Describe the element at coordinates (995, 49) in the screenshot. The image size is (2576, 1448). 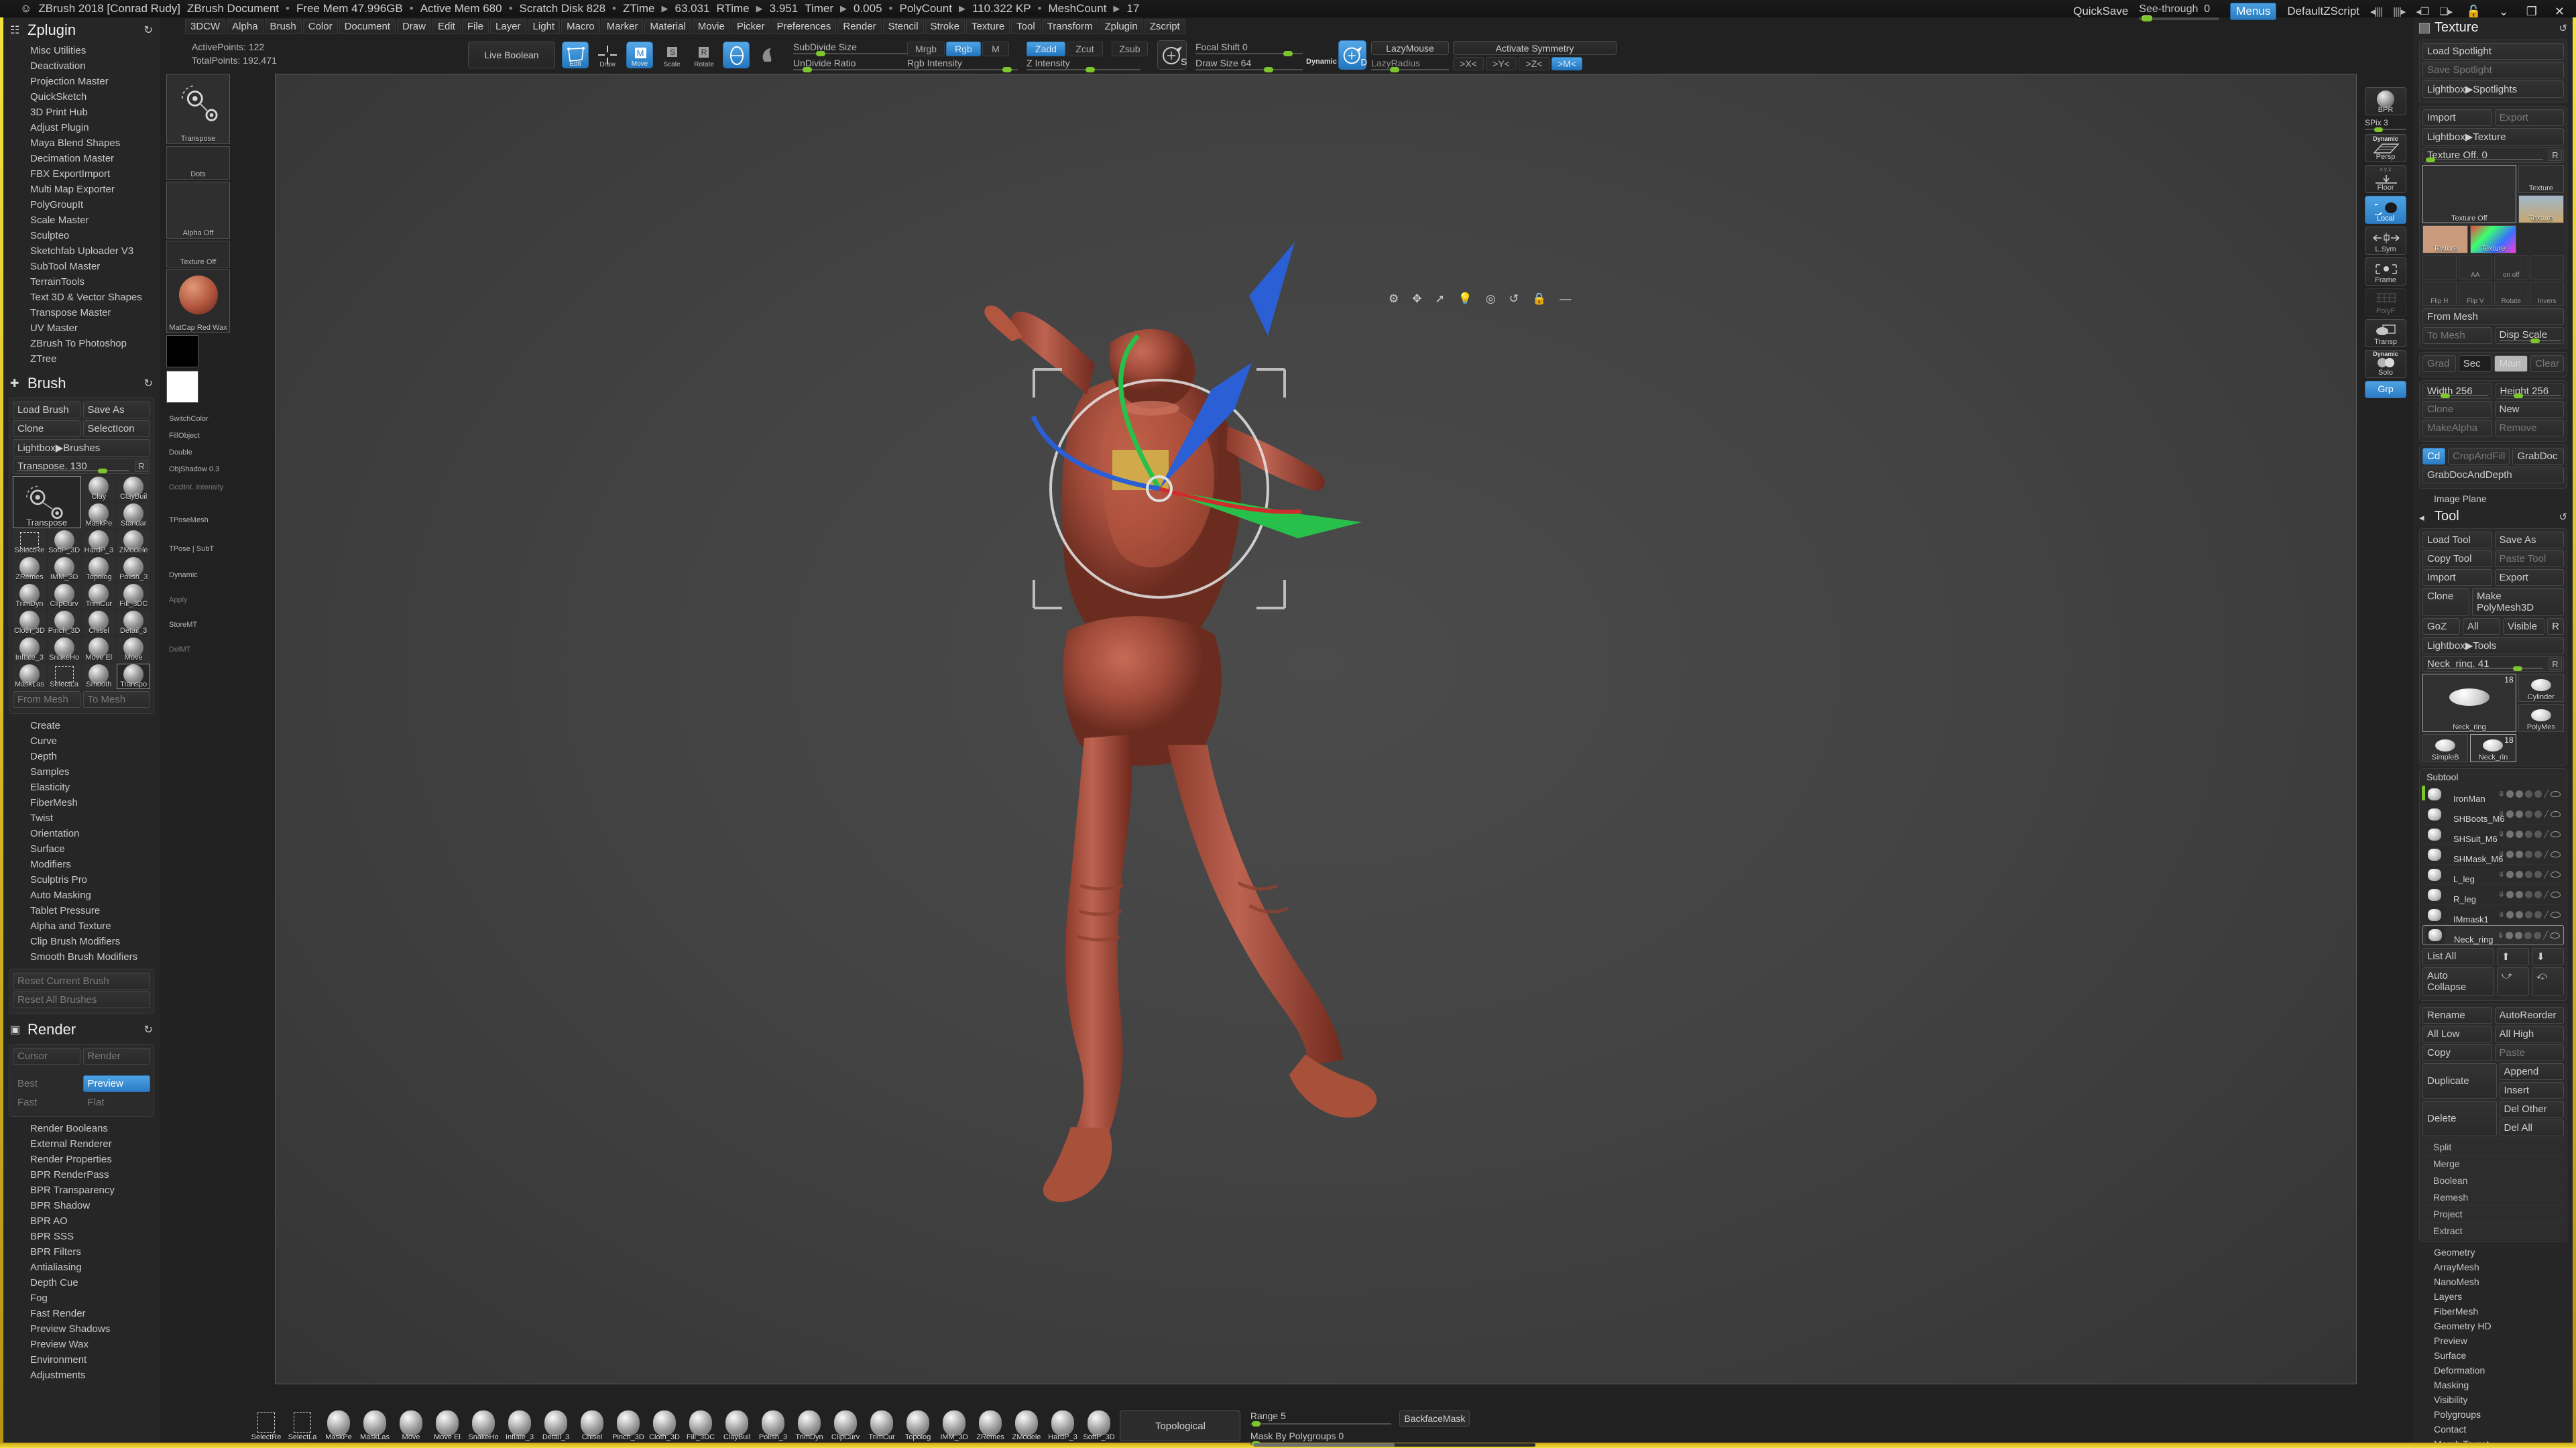
I see `m-toggle: M` at that location.